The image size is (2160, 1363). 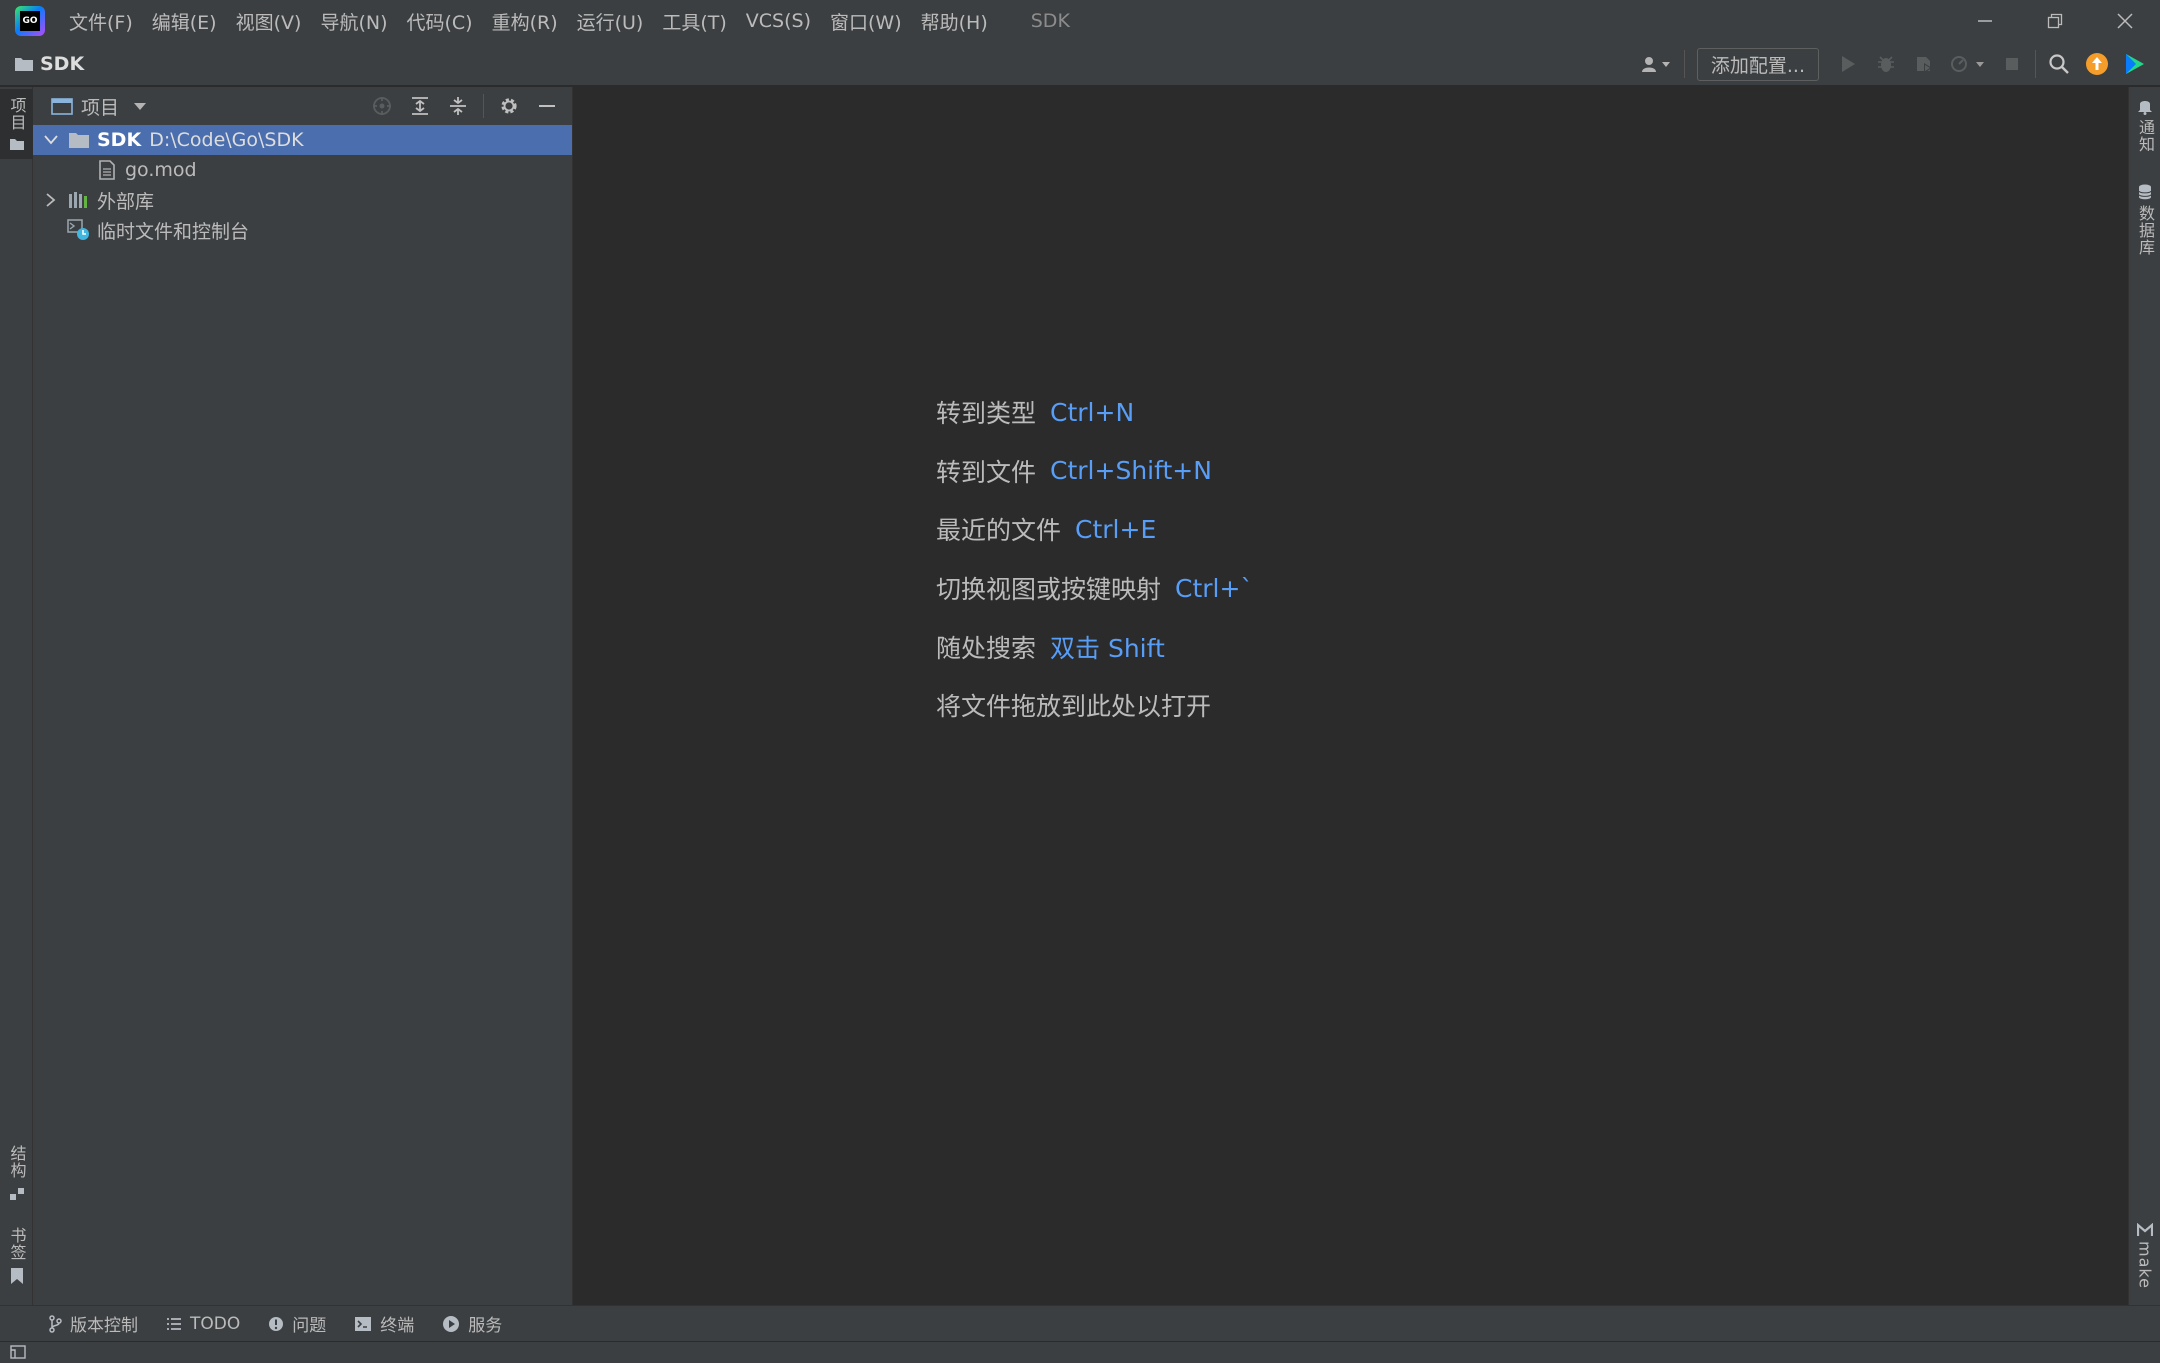 I want to click on collapse-all-button, so click(x=458, y=106).